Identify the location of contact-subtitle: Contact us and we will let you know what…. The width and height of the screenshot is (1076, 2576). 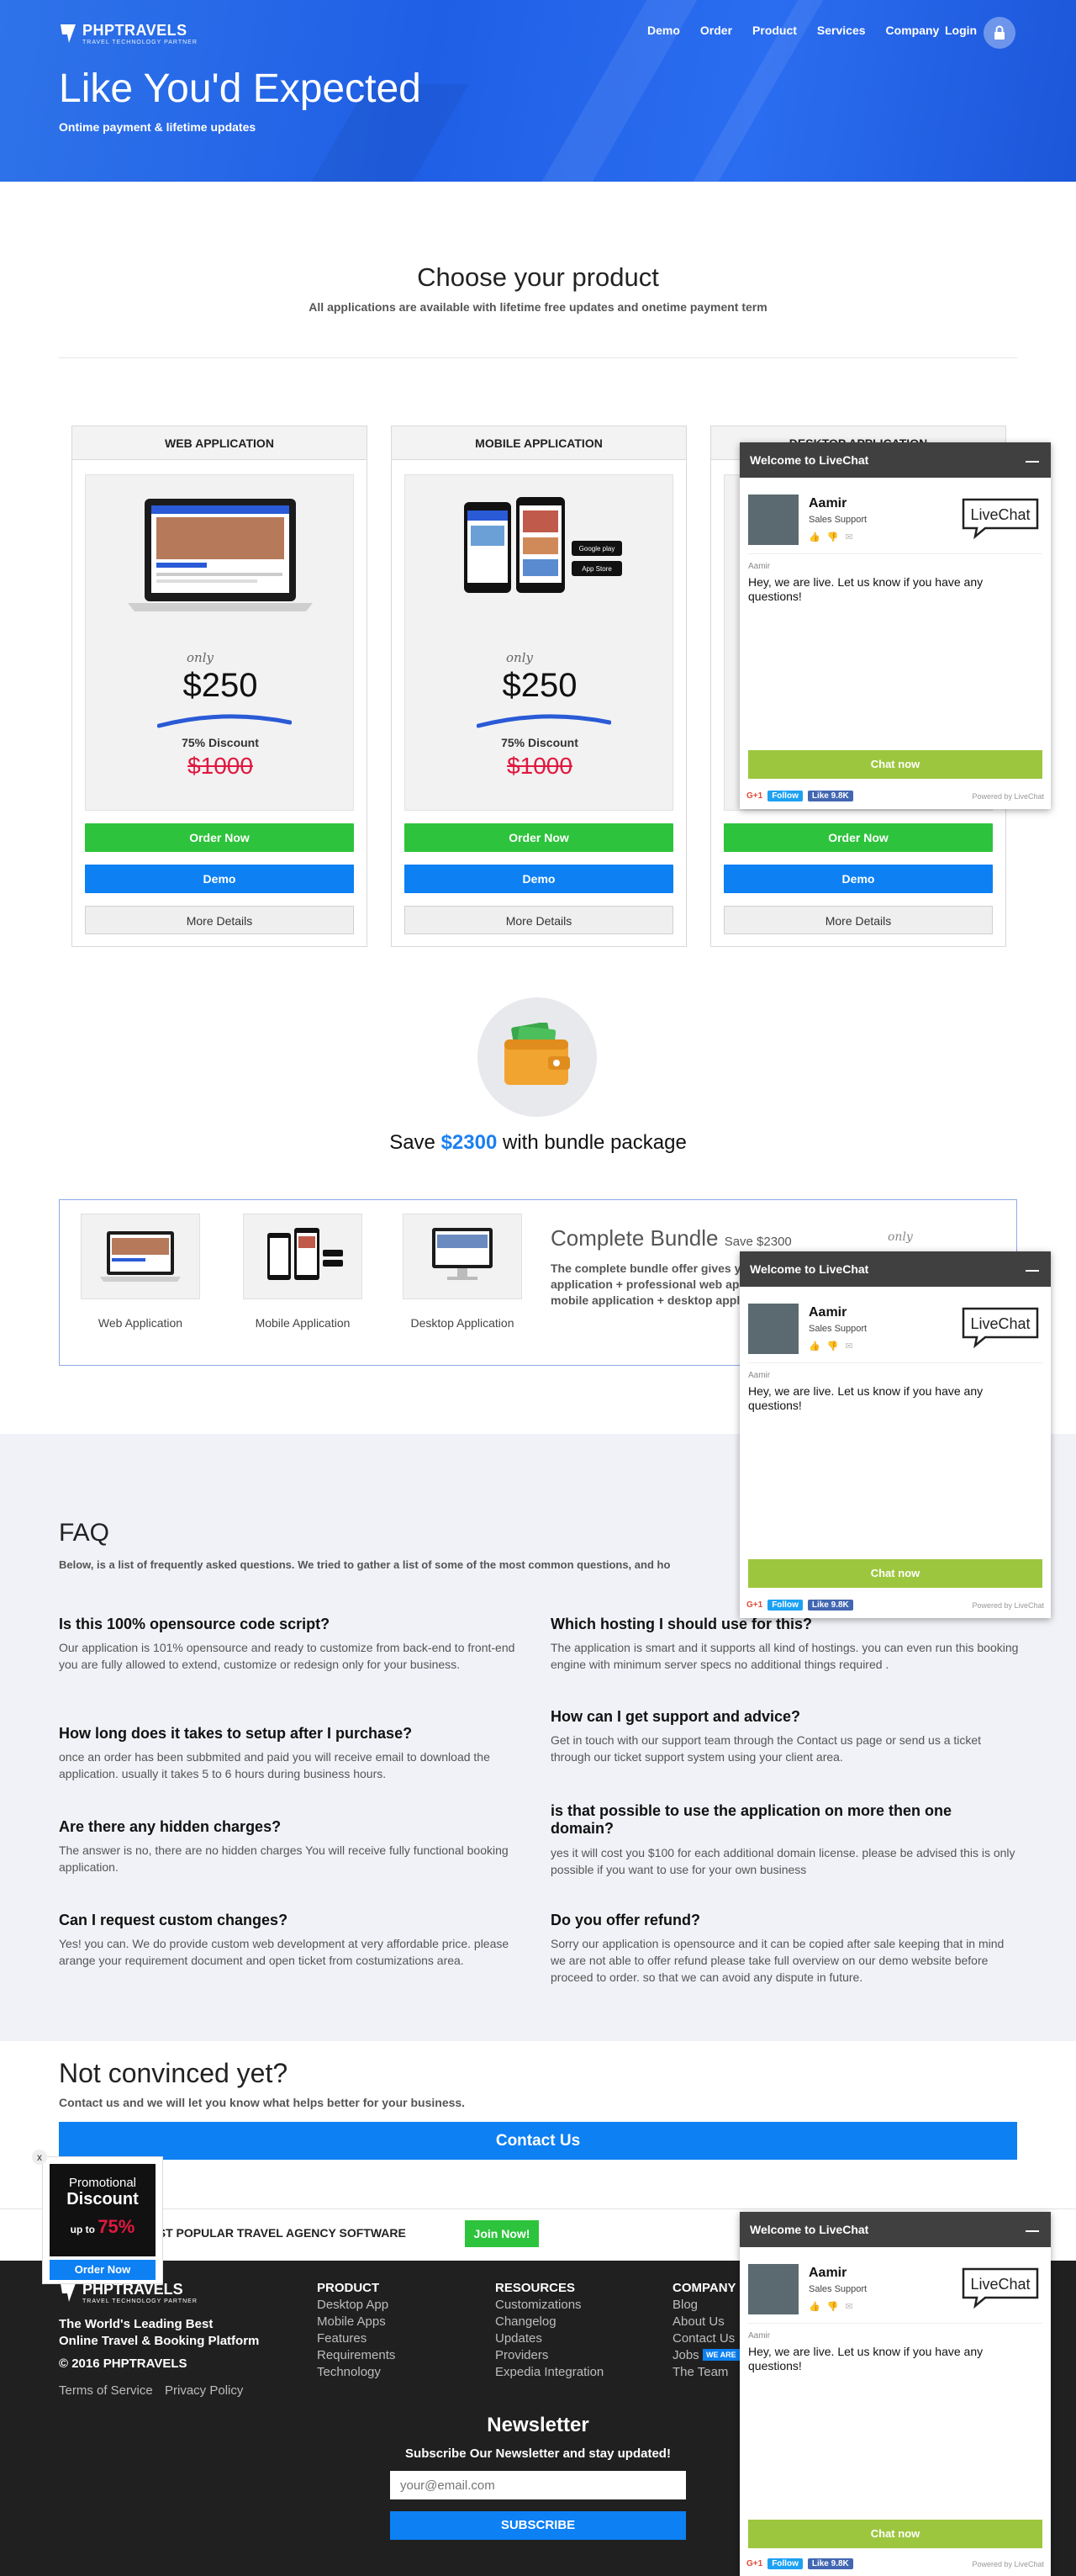
(262, 2102).